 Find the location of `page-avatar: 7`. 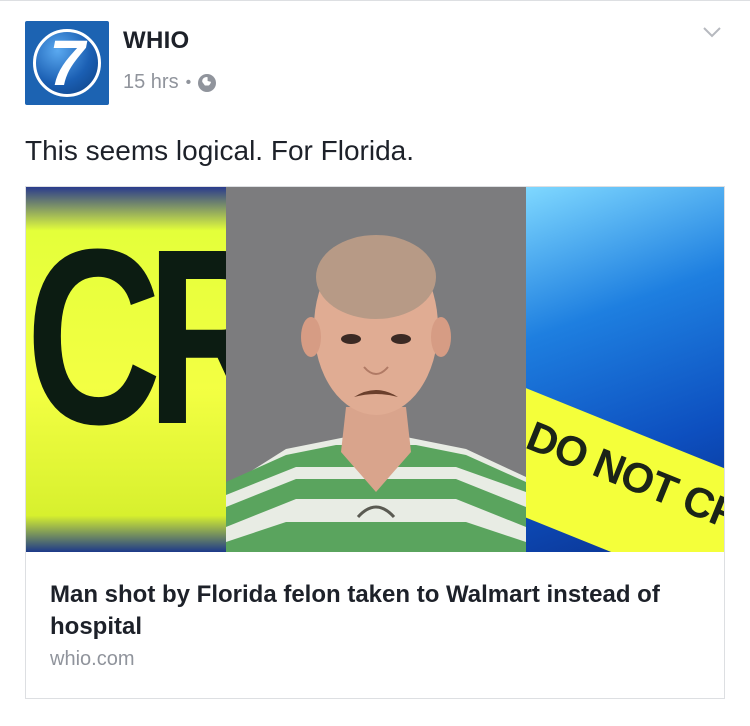

page-avatar: 7 is located at coordinates (67, 63).